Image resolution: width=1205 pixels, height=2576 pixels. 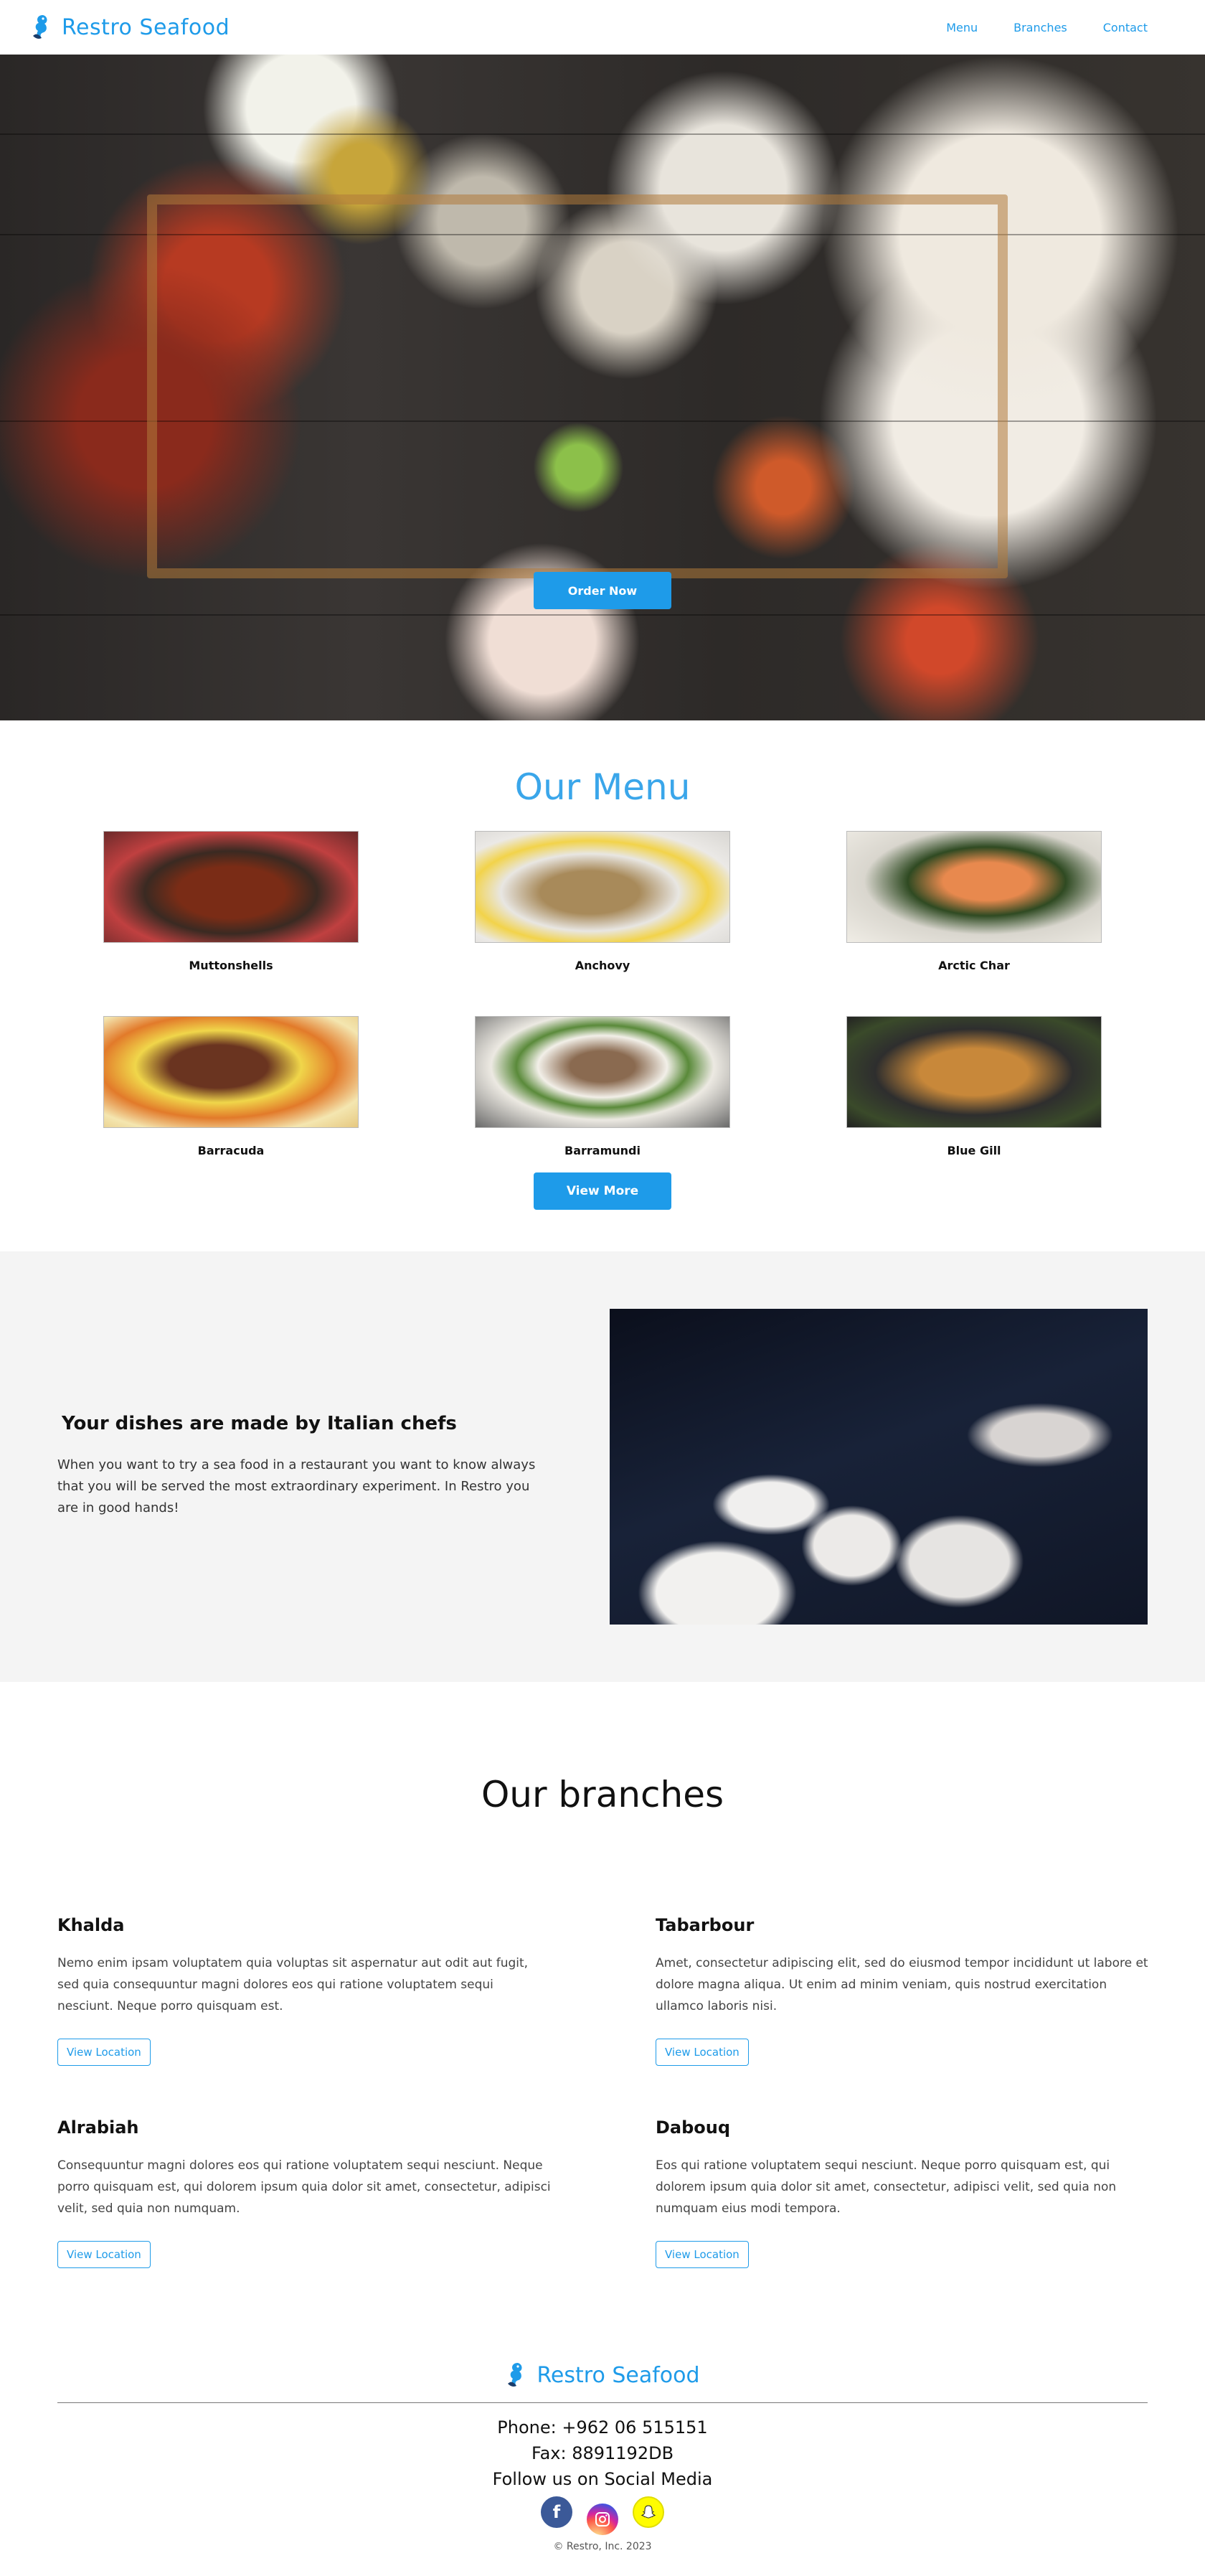 I want to click on footer-brand: Restro Seafood, so click(x=602, y=2375).